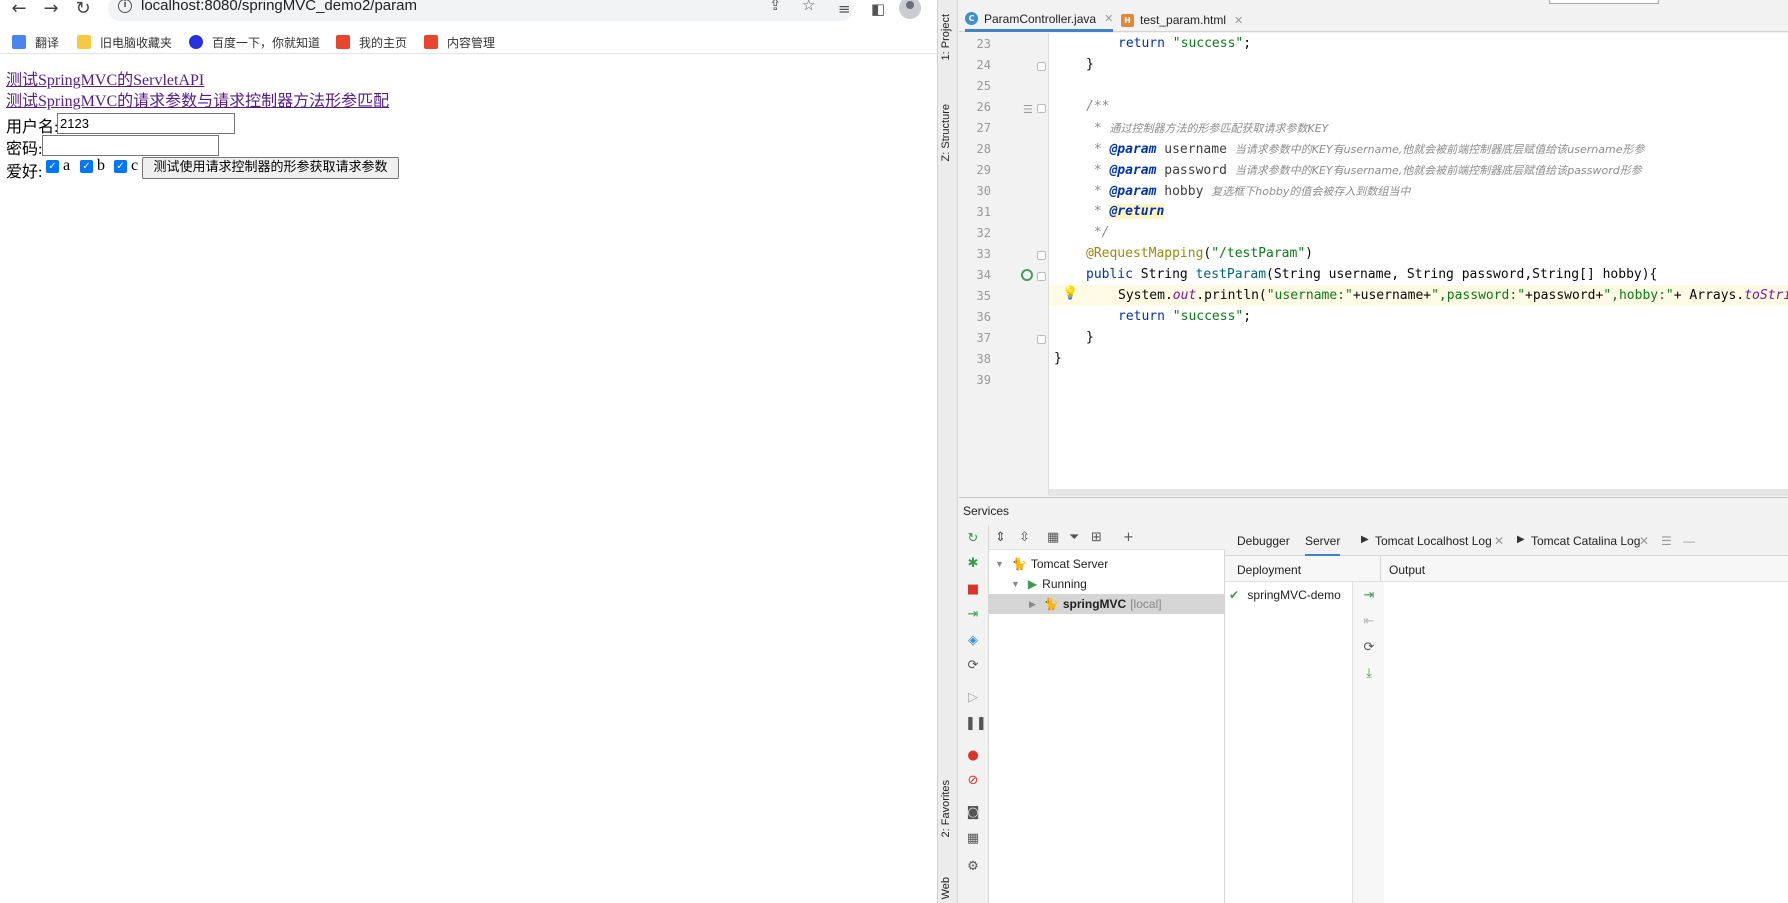  I want to click on undeploy-icon: ⇤, so click(1369, 622).